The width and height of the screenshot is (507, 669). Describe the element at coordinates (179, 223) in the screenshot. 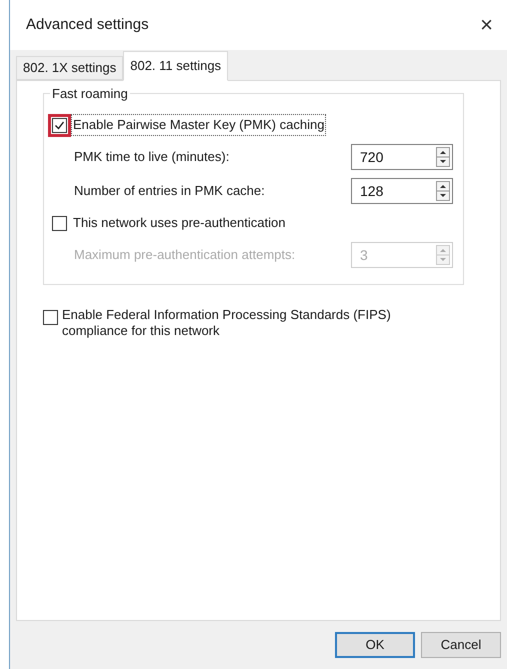

I see `checkbox-label: This network uses pre-authentication` at that location.